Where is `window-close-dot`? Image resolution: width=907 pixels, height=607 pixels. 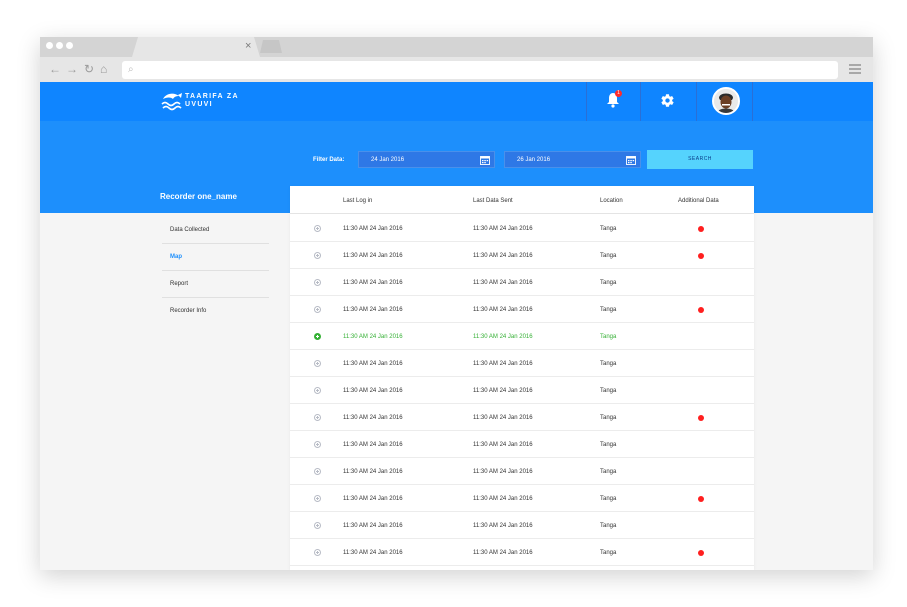
window-close-dot is located at coordinates (49, 45).